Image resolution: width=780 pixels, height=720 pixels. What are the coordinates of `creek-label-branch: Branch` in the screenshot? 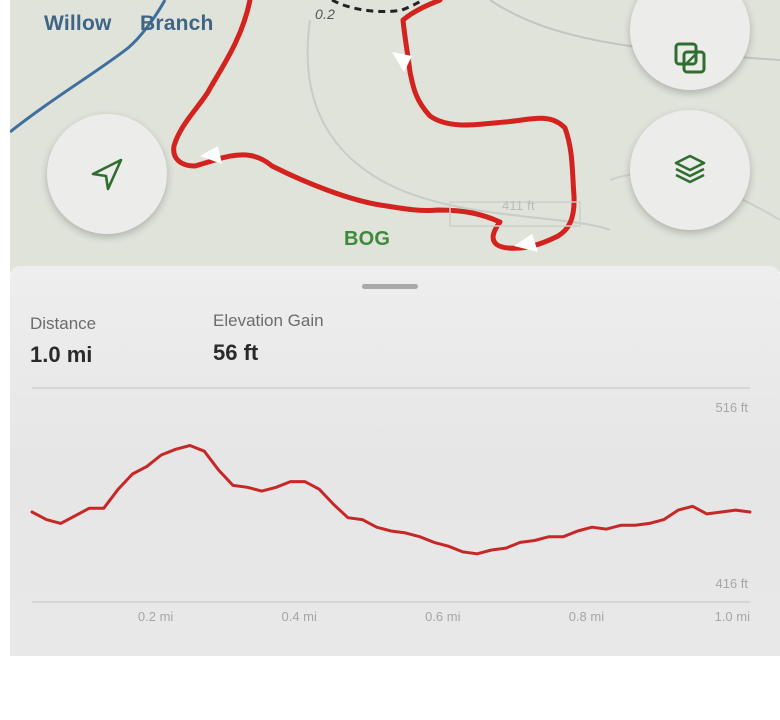 It's located at (177, 23).